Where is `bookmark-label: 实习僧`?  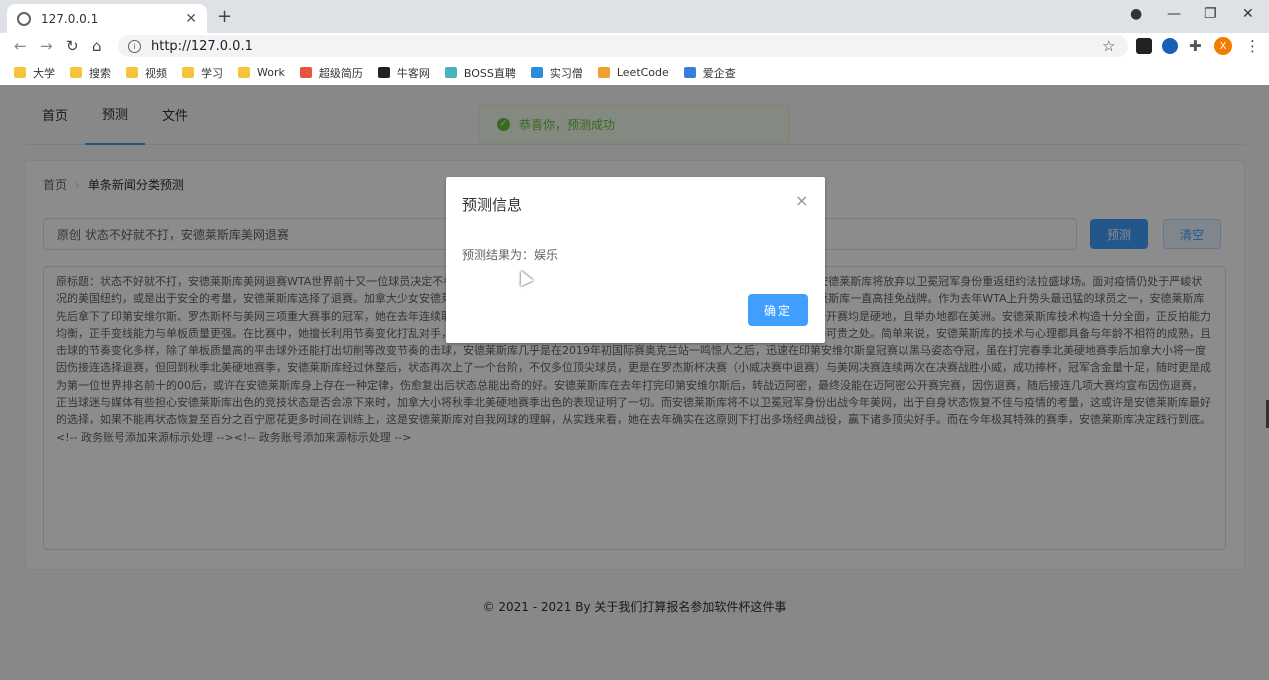 bookmark-label: 实习僧 is located at coordinates (566, 73).